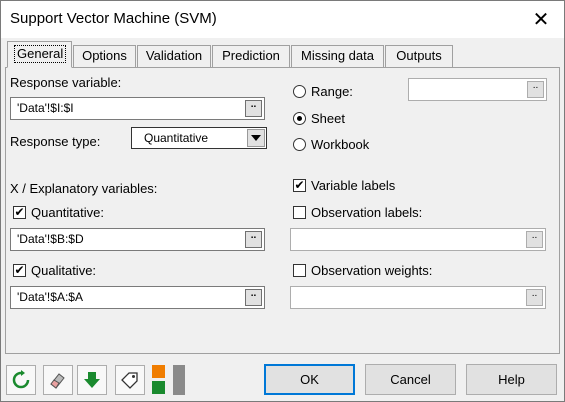 This screenshot has width=565, height=402. I want to click on observation-labels-checkbox, so click(299, 212).